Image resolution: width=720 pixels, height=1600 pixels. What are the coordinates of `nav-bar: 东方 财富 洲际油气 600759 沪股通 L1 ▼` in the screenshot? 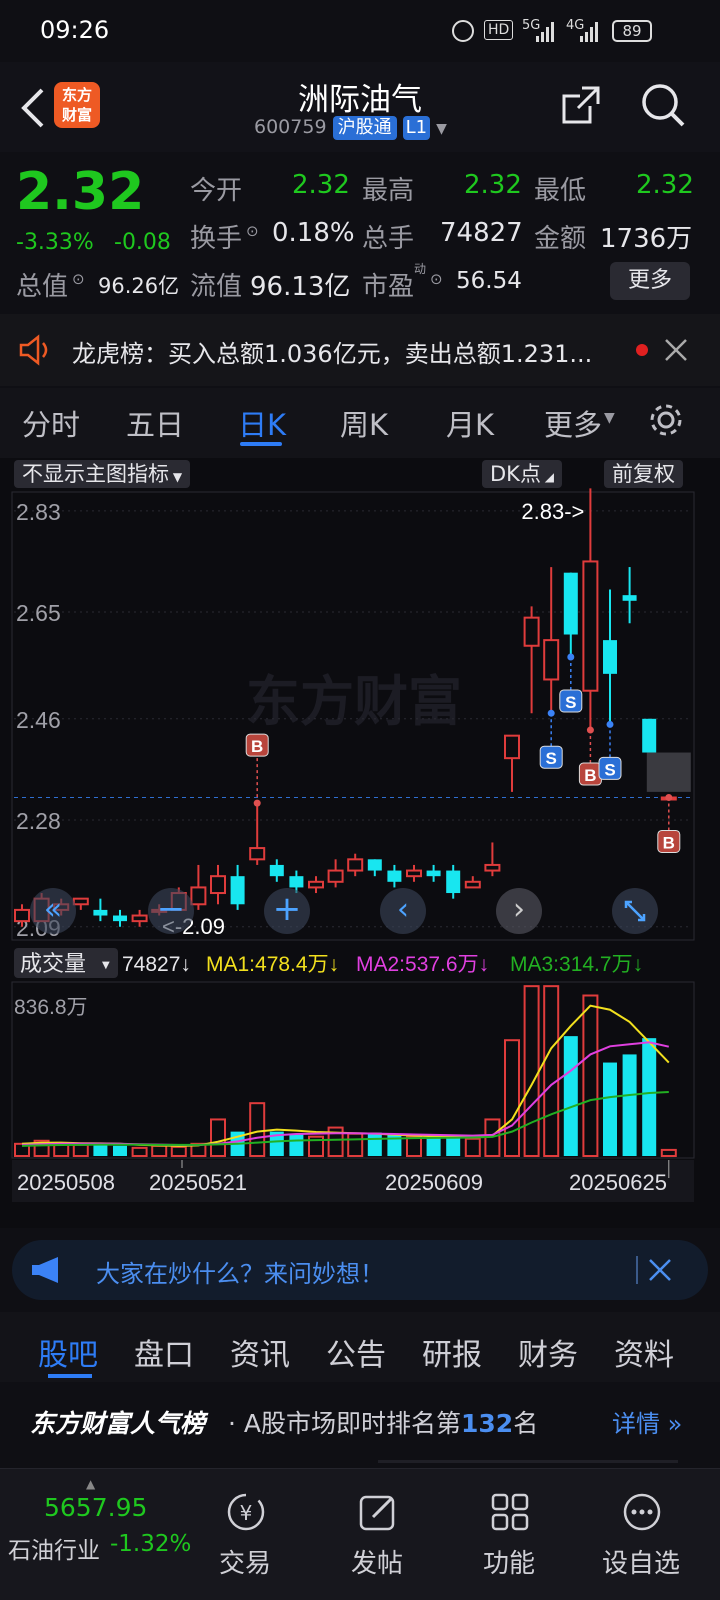 It's located at (360, 107).